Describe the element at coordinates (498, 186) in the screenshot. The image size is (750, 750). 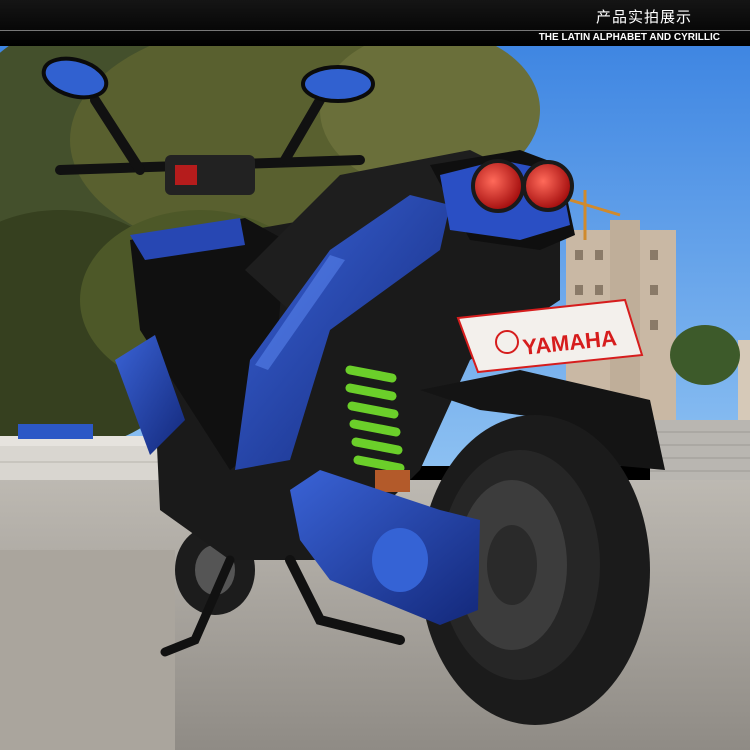
I see `tail-light-left` at that location.